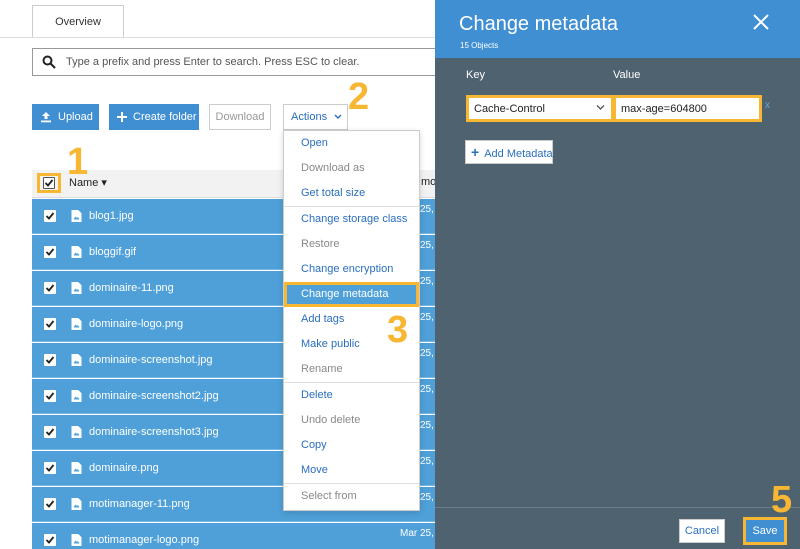 This screenshot has height=549, width=800. What do you see at coordinates (351, 294) in the screenshot?
I see `menu-item-change-metadata: Change metadata` at bounding box center [351, 294].